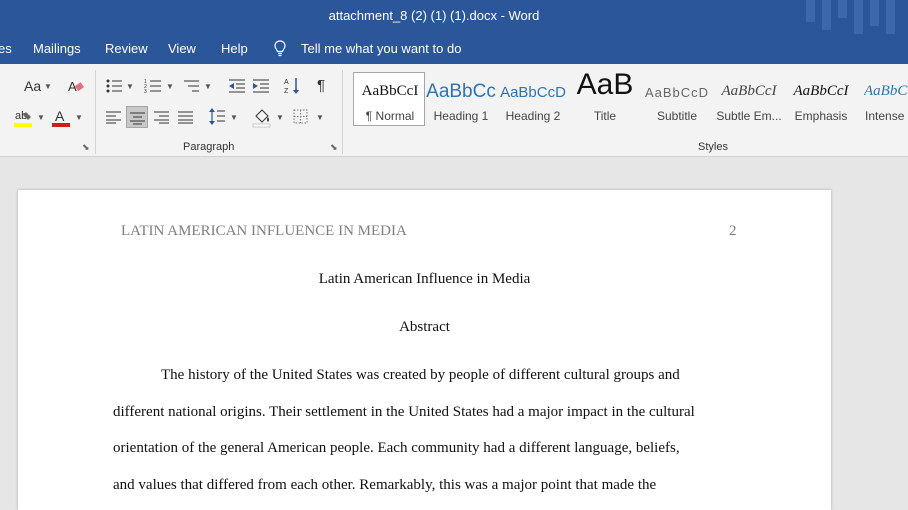 This screenshot has height=510, width=908. Describe the element at coordinates (677, 116) in the screenshot. I see `style-name: Subtitle` at that location.